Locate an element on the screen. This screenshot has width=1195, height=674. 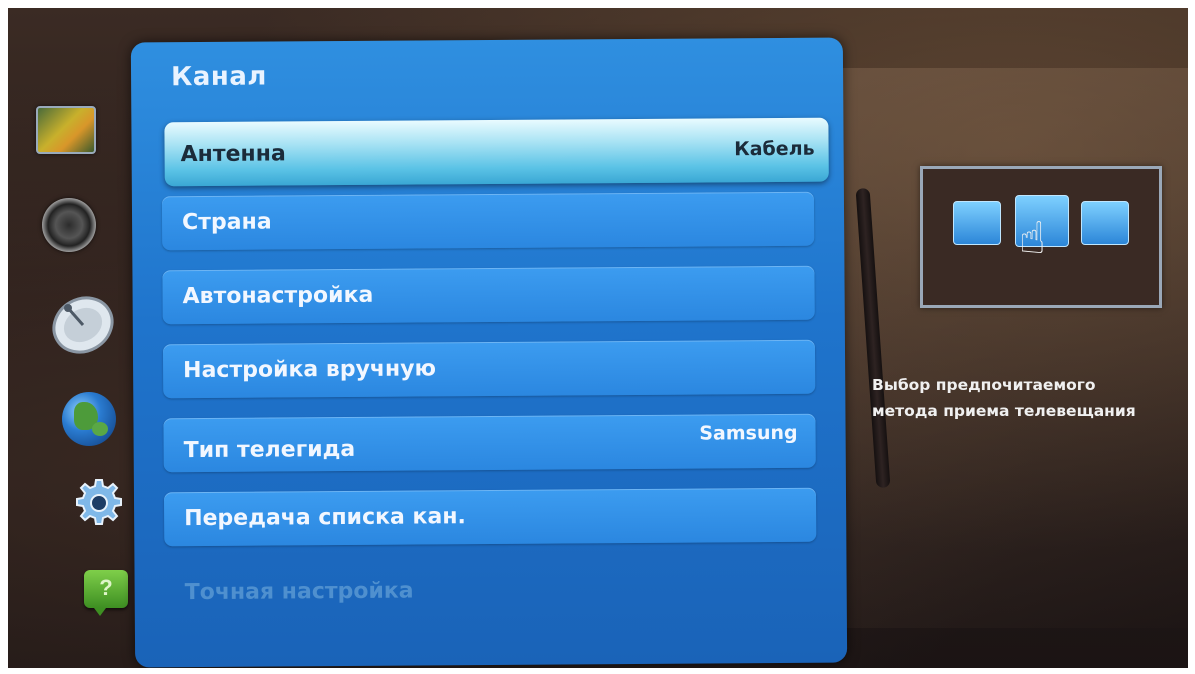
menu-item-value: Samsung is located at coordinates (748, 433).